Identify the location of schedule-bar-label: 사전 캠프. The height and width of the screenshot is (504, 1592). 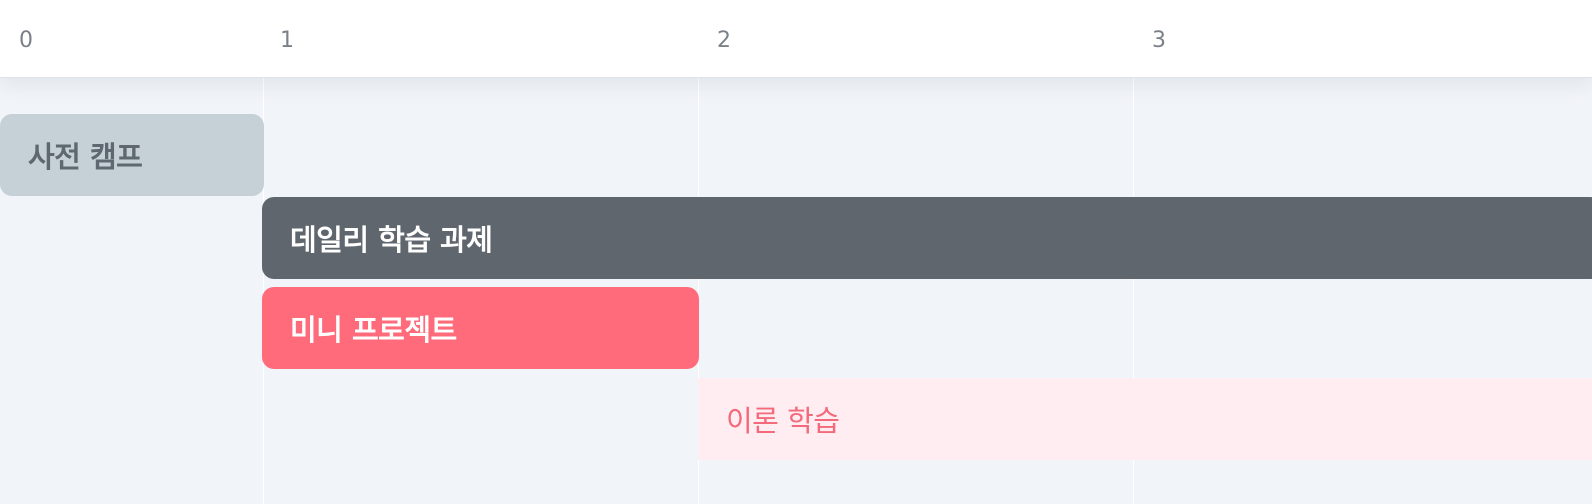
(85, 157).